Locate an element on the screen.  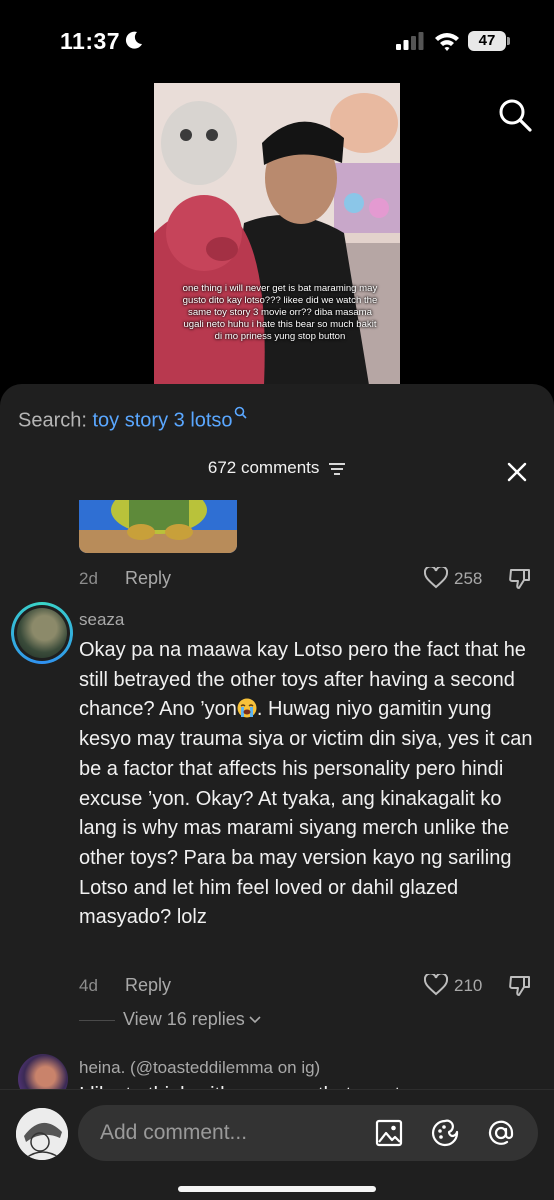
view-replies-label: View 16 replies is located at coordinates (184, 1019).